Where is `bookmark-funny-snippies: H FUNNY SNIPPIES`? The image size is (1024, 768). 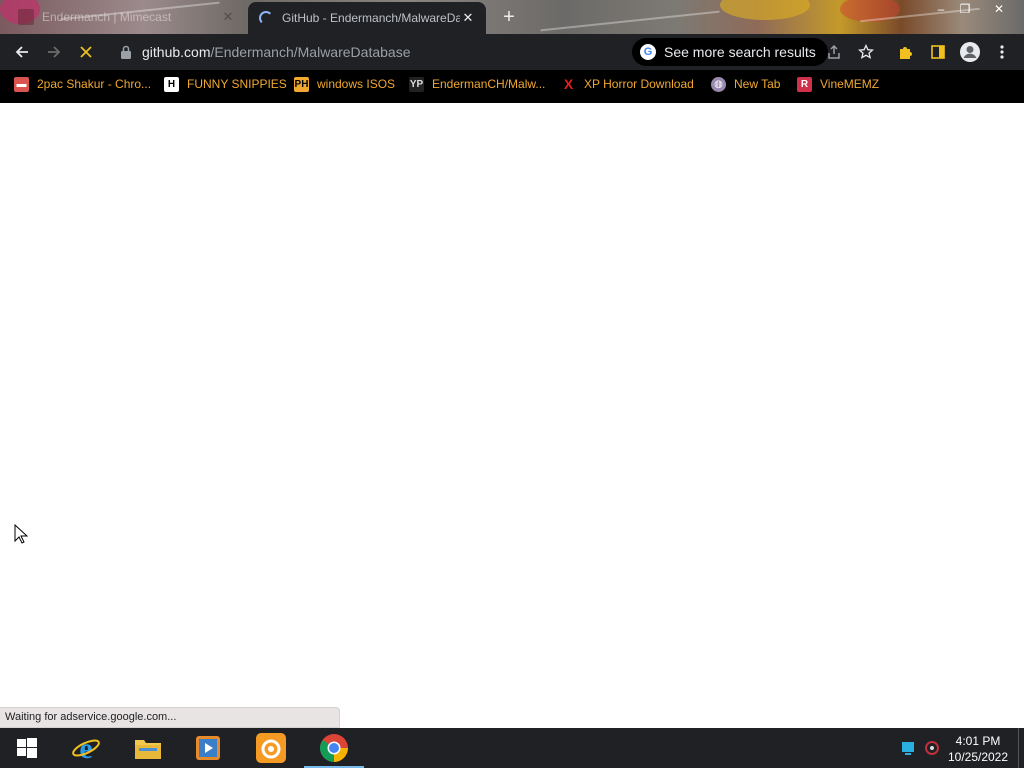
bookmark-funny-snippies: H FUNNY SNIPPIES is located at coordinates (225, 84).